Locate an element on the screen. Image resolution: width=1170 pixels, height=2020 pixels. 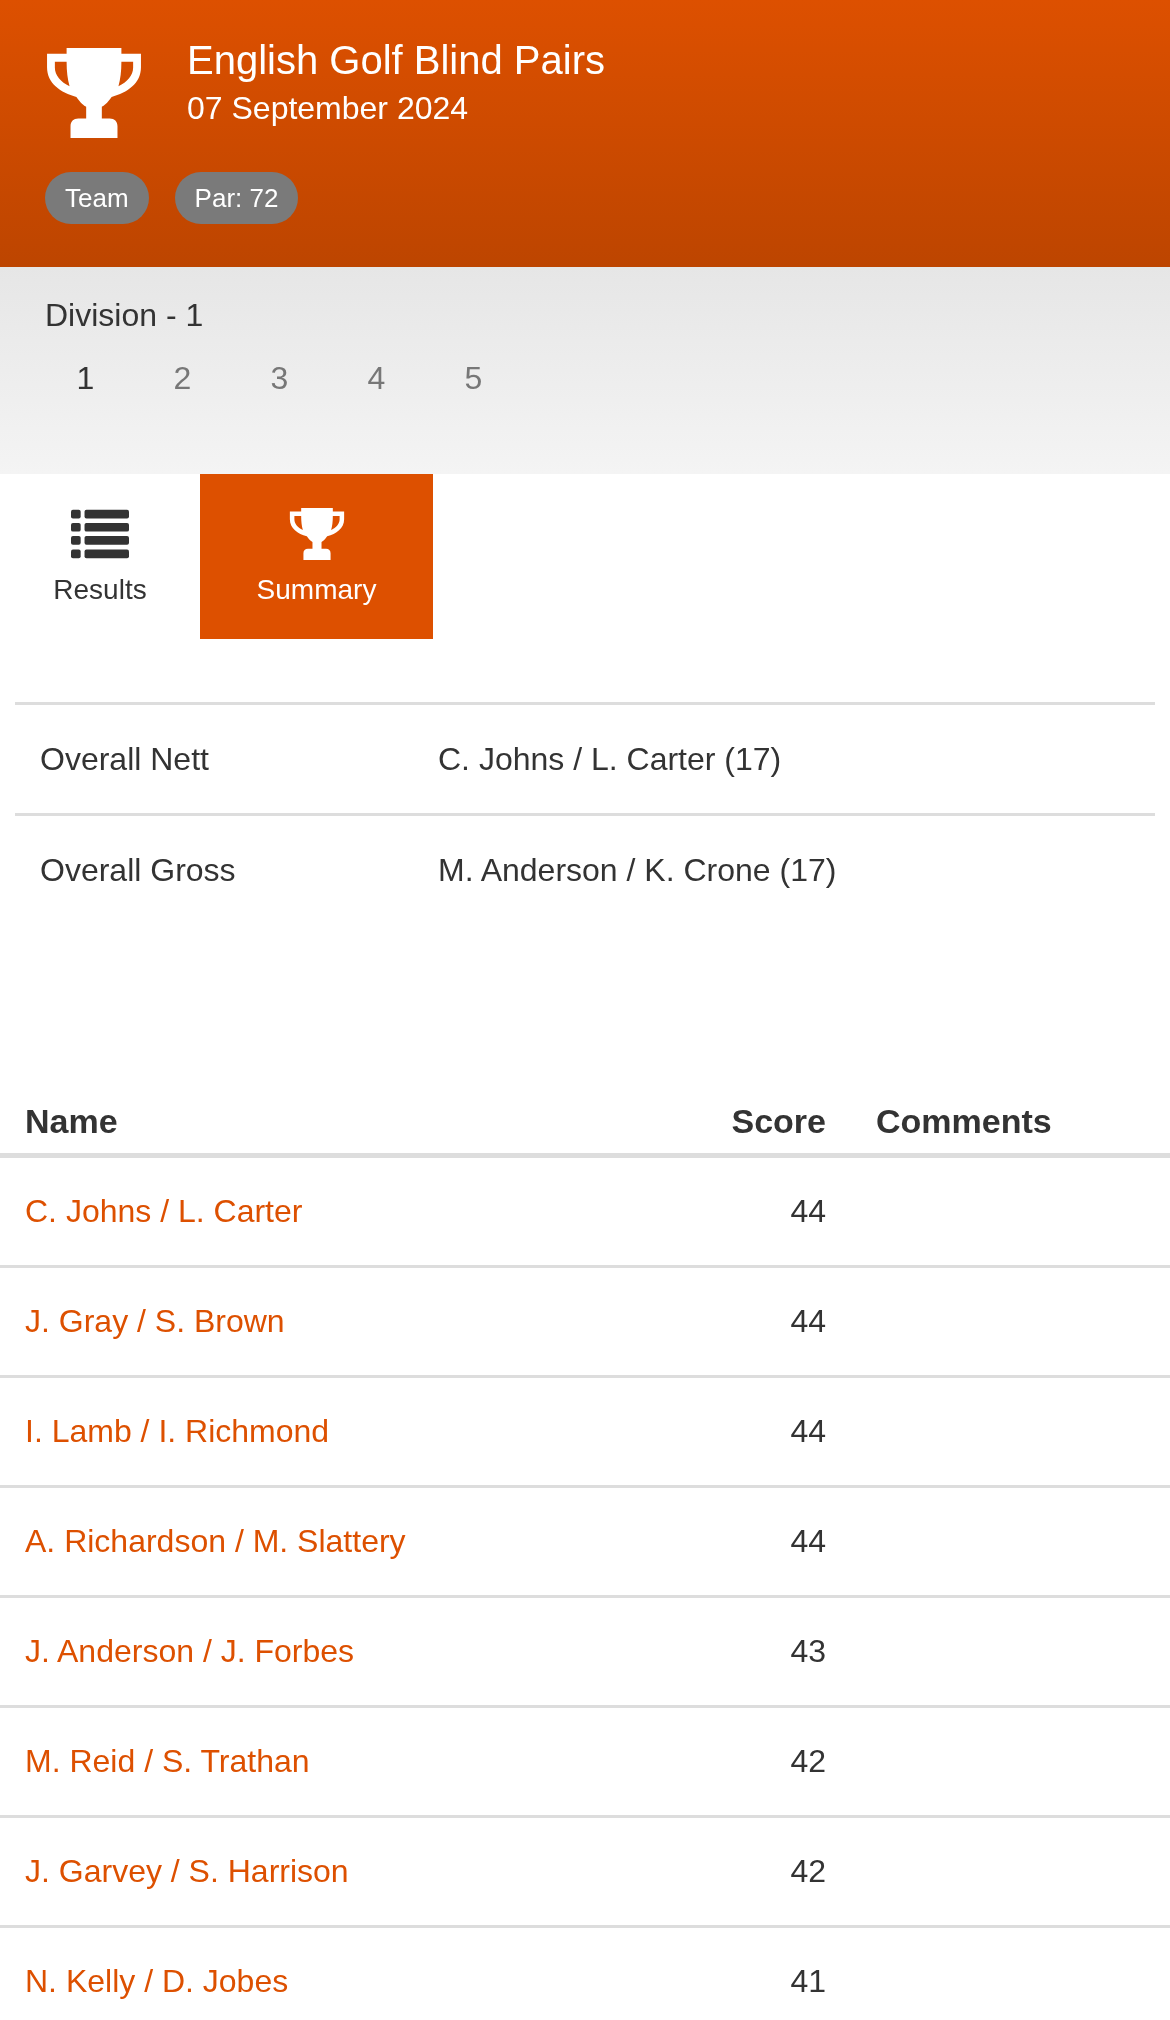
award-label: Overall Gross is located at coordinates (138, 870).